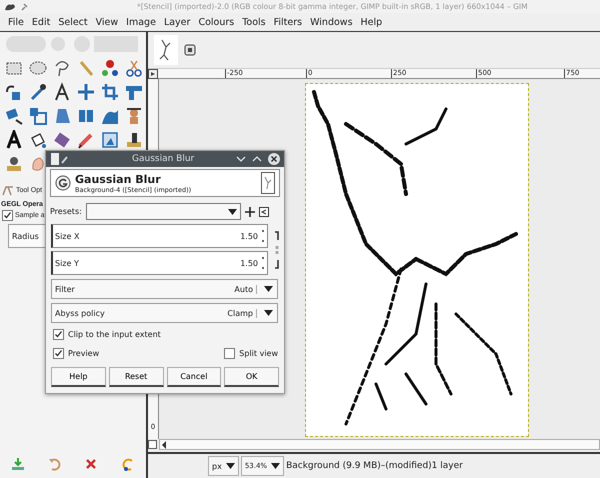 This screenshot has width=600, height=478. What do you see at coordinates (163, 159) in the screenshot?
I see `dialog-title: Gaussian Blur` at bounding box center [163, 159].